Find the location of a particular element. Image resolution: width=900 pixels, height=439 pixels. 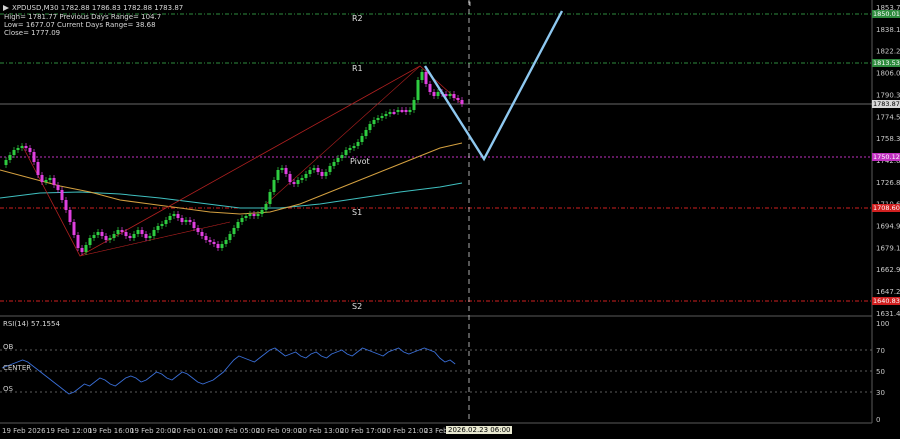

projection-arrow is located at coordinates (493, 86).